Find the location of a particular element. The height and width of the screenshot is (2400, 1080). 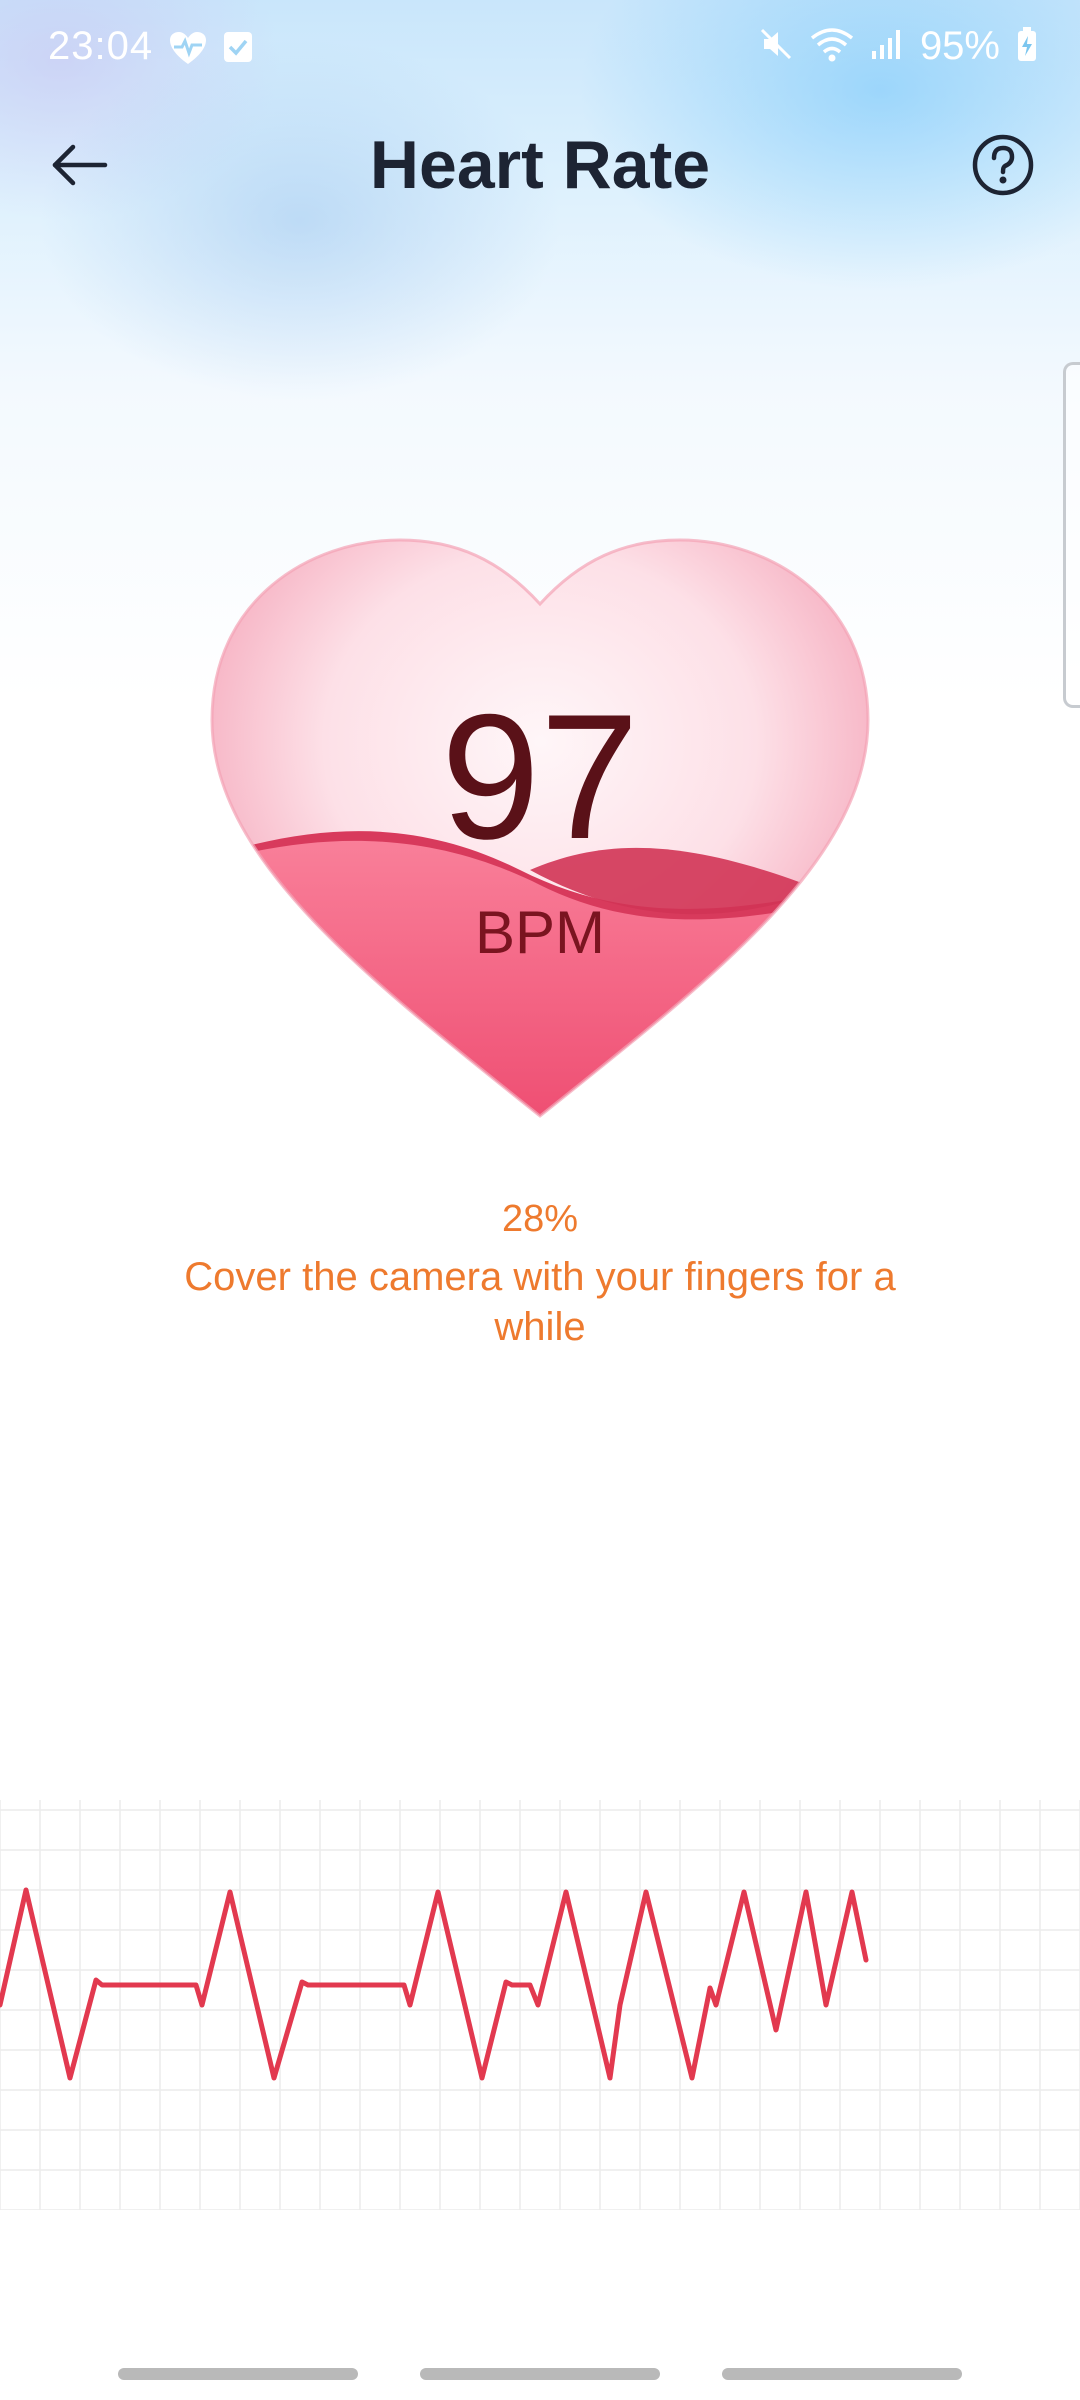

mute-icon is located at coordinates (776, 46).